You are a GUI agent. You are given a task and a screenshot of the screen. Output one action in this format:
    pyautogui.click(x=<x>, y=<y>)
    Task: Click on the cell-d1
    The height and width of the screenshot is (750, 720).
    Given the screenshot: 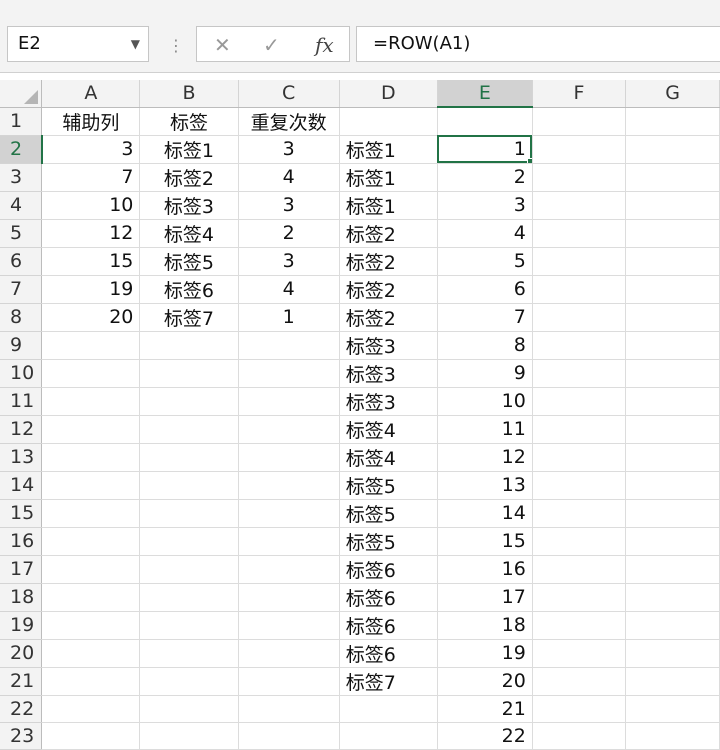 What is the action you would take?
    pyautogui.click(x=388, y=121)
    